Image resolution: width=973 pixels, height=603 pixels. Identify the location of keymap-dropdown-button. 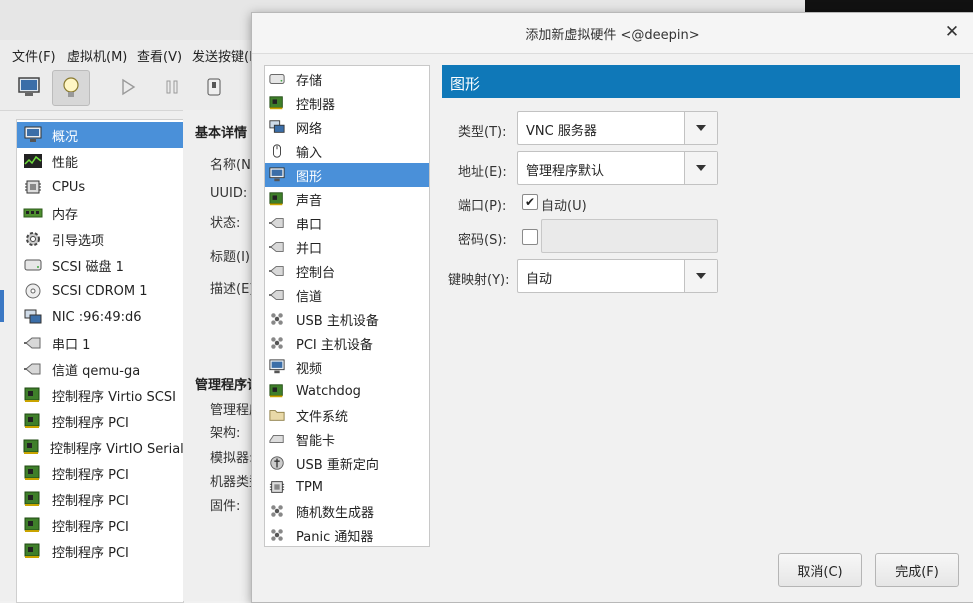
(700, 276).